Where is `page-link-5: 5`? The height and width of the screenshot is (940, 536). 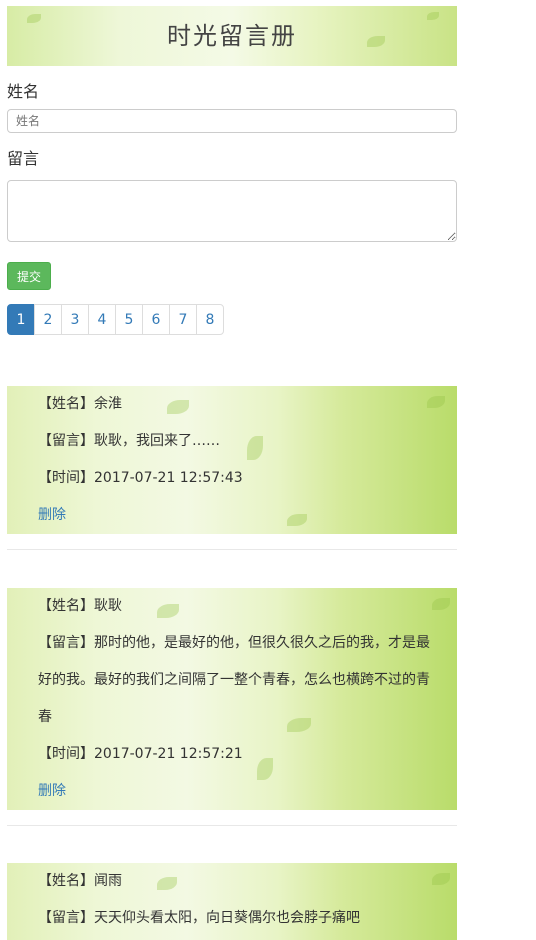 page-link-5: 5 is located at coordinates (129, 319).